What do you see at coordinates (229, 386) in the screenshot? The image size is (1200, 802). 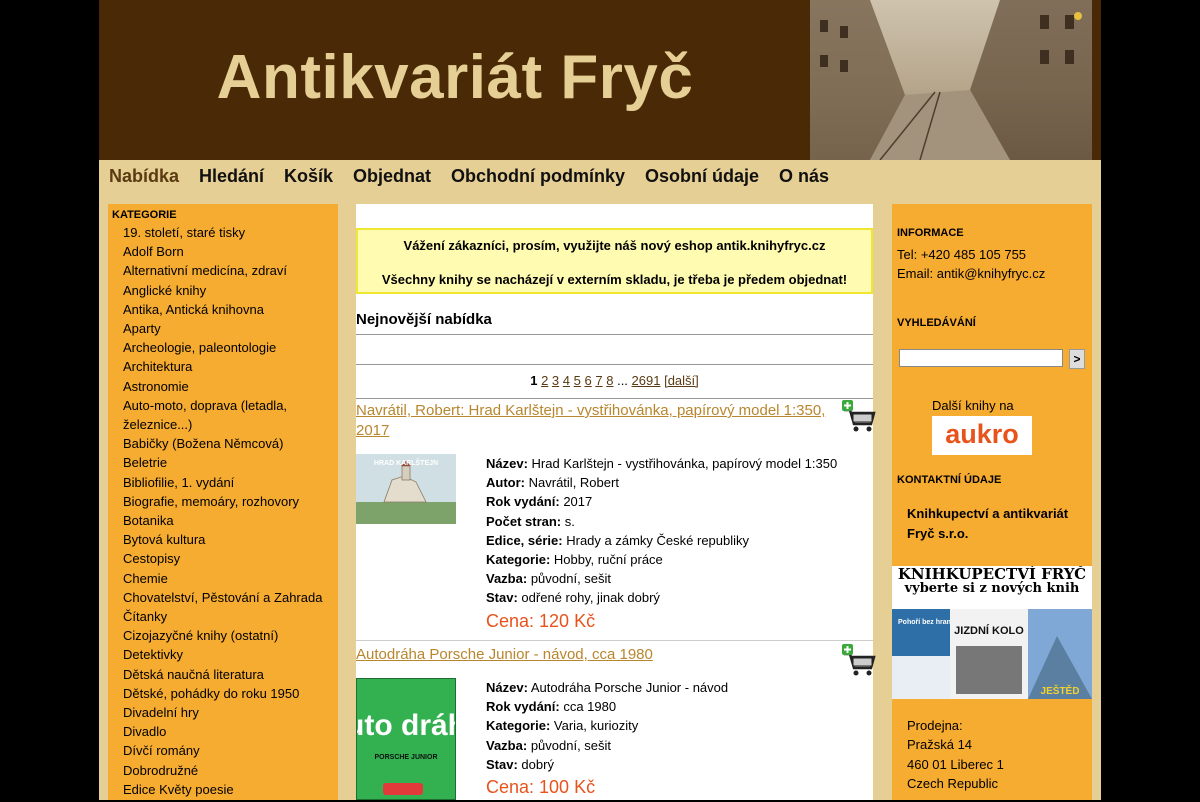 I see `category-link: Astronomie` at bounding box center [229, 386].